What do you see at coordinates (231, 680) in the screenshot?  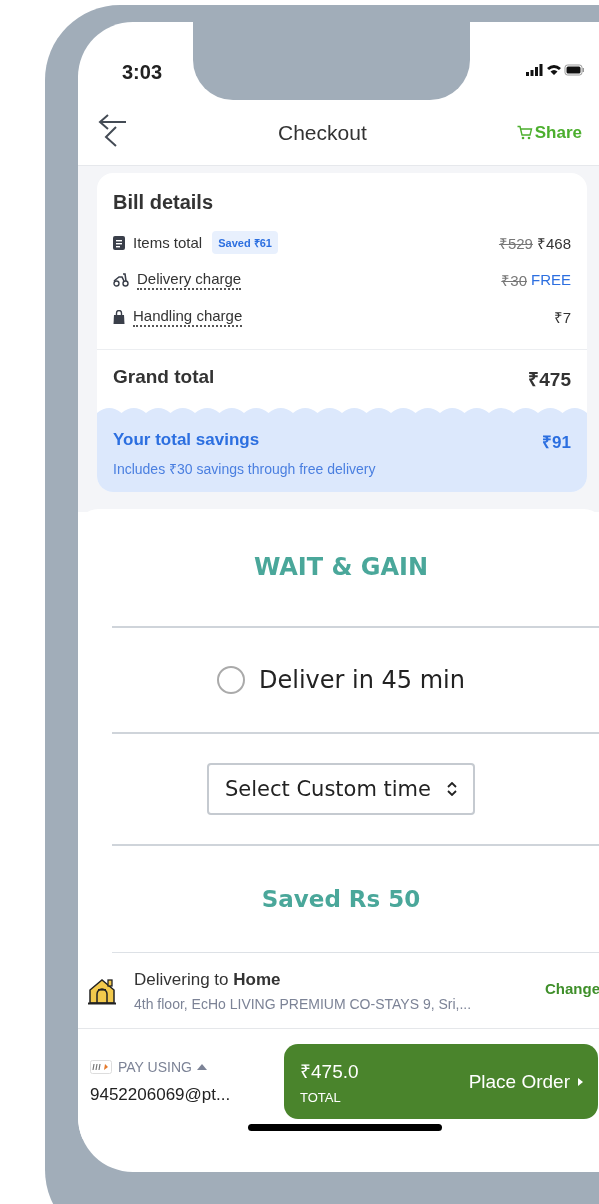 I see `radio-button` at bounding box center [231, 680].